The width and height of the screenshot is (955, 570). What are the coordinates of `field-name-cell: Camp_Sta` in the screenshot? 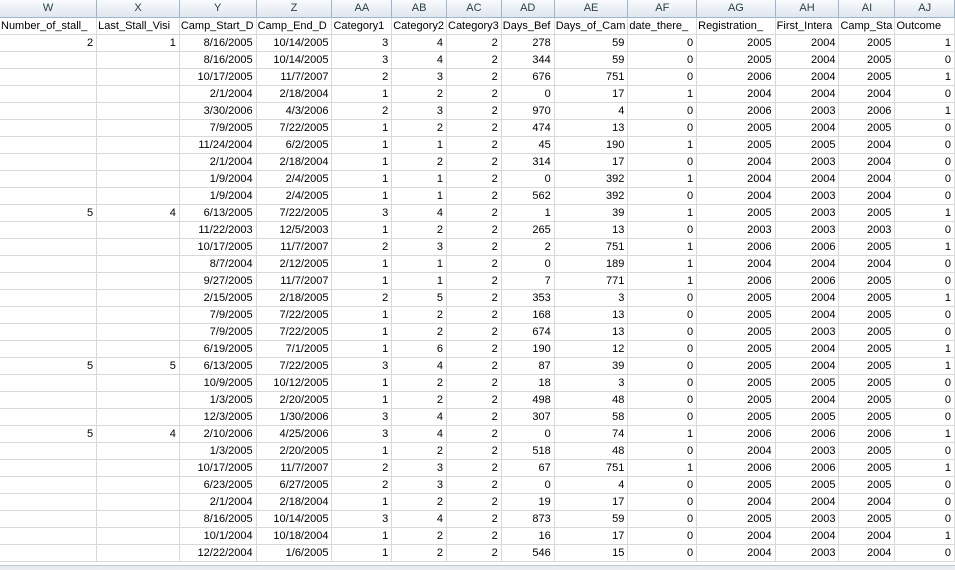 It's located at (867, 26).